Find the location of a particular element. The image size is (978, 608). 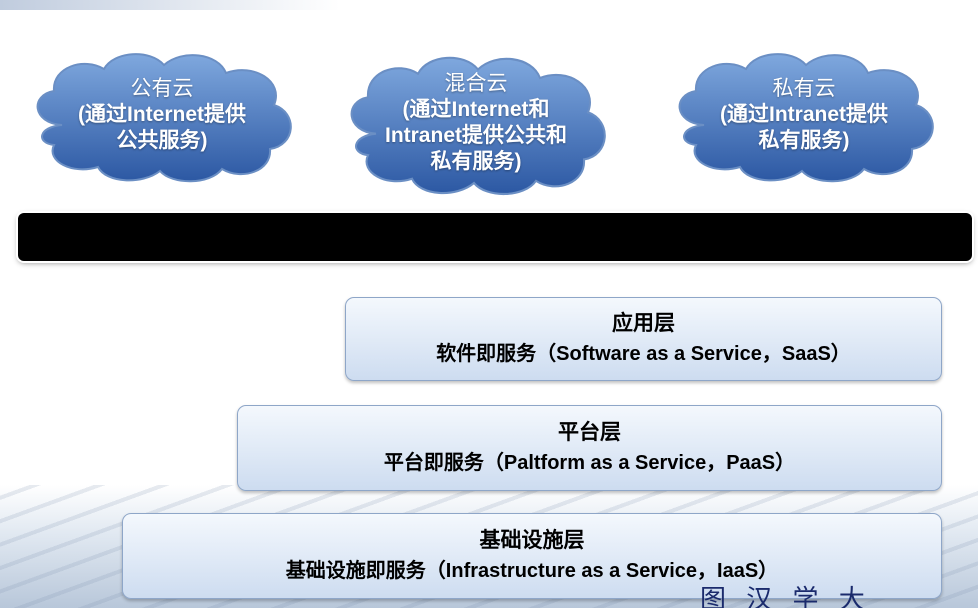

cloud-public: 公有云 (通过Internet提供公共服务) is located at coordinates (162, 115).